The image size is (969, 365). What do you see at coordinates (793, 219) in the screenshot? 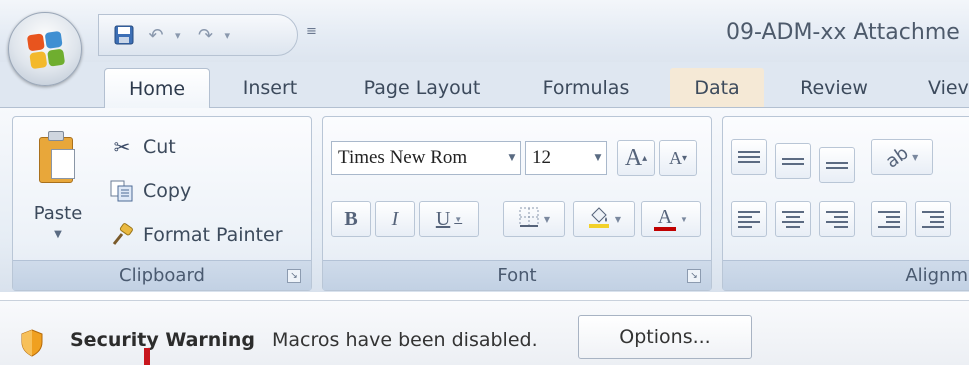
I see `align-center-button` at bounding box center [793, 219].